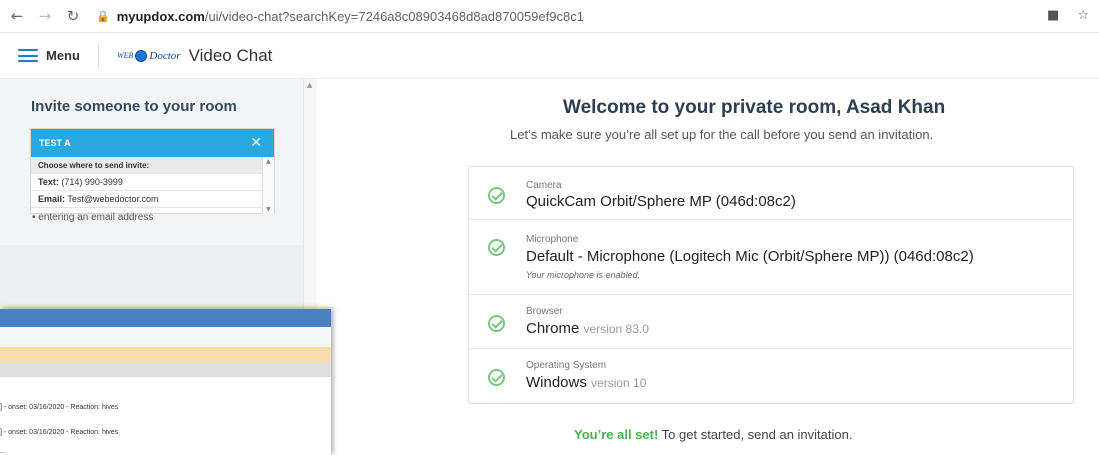 The image size is (1099, 455). Describe the element at coordinates (586, 382) in the screenshot. I see `check-value: Windows version 10` at that location.